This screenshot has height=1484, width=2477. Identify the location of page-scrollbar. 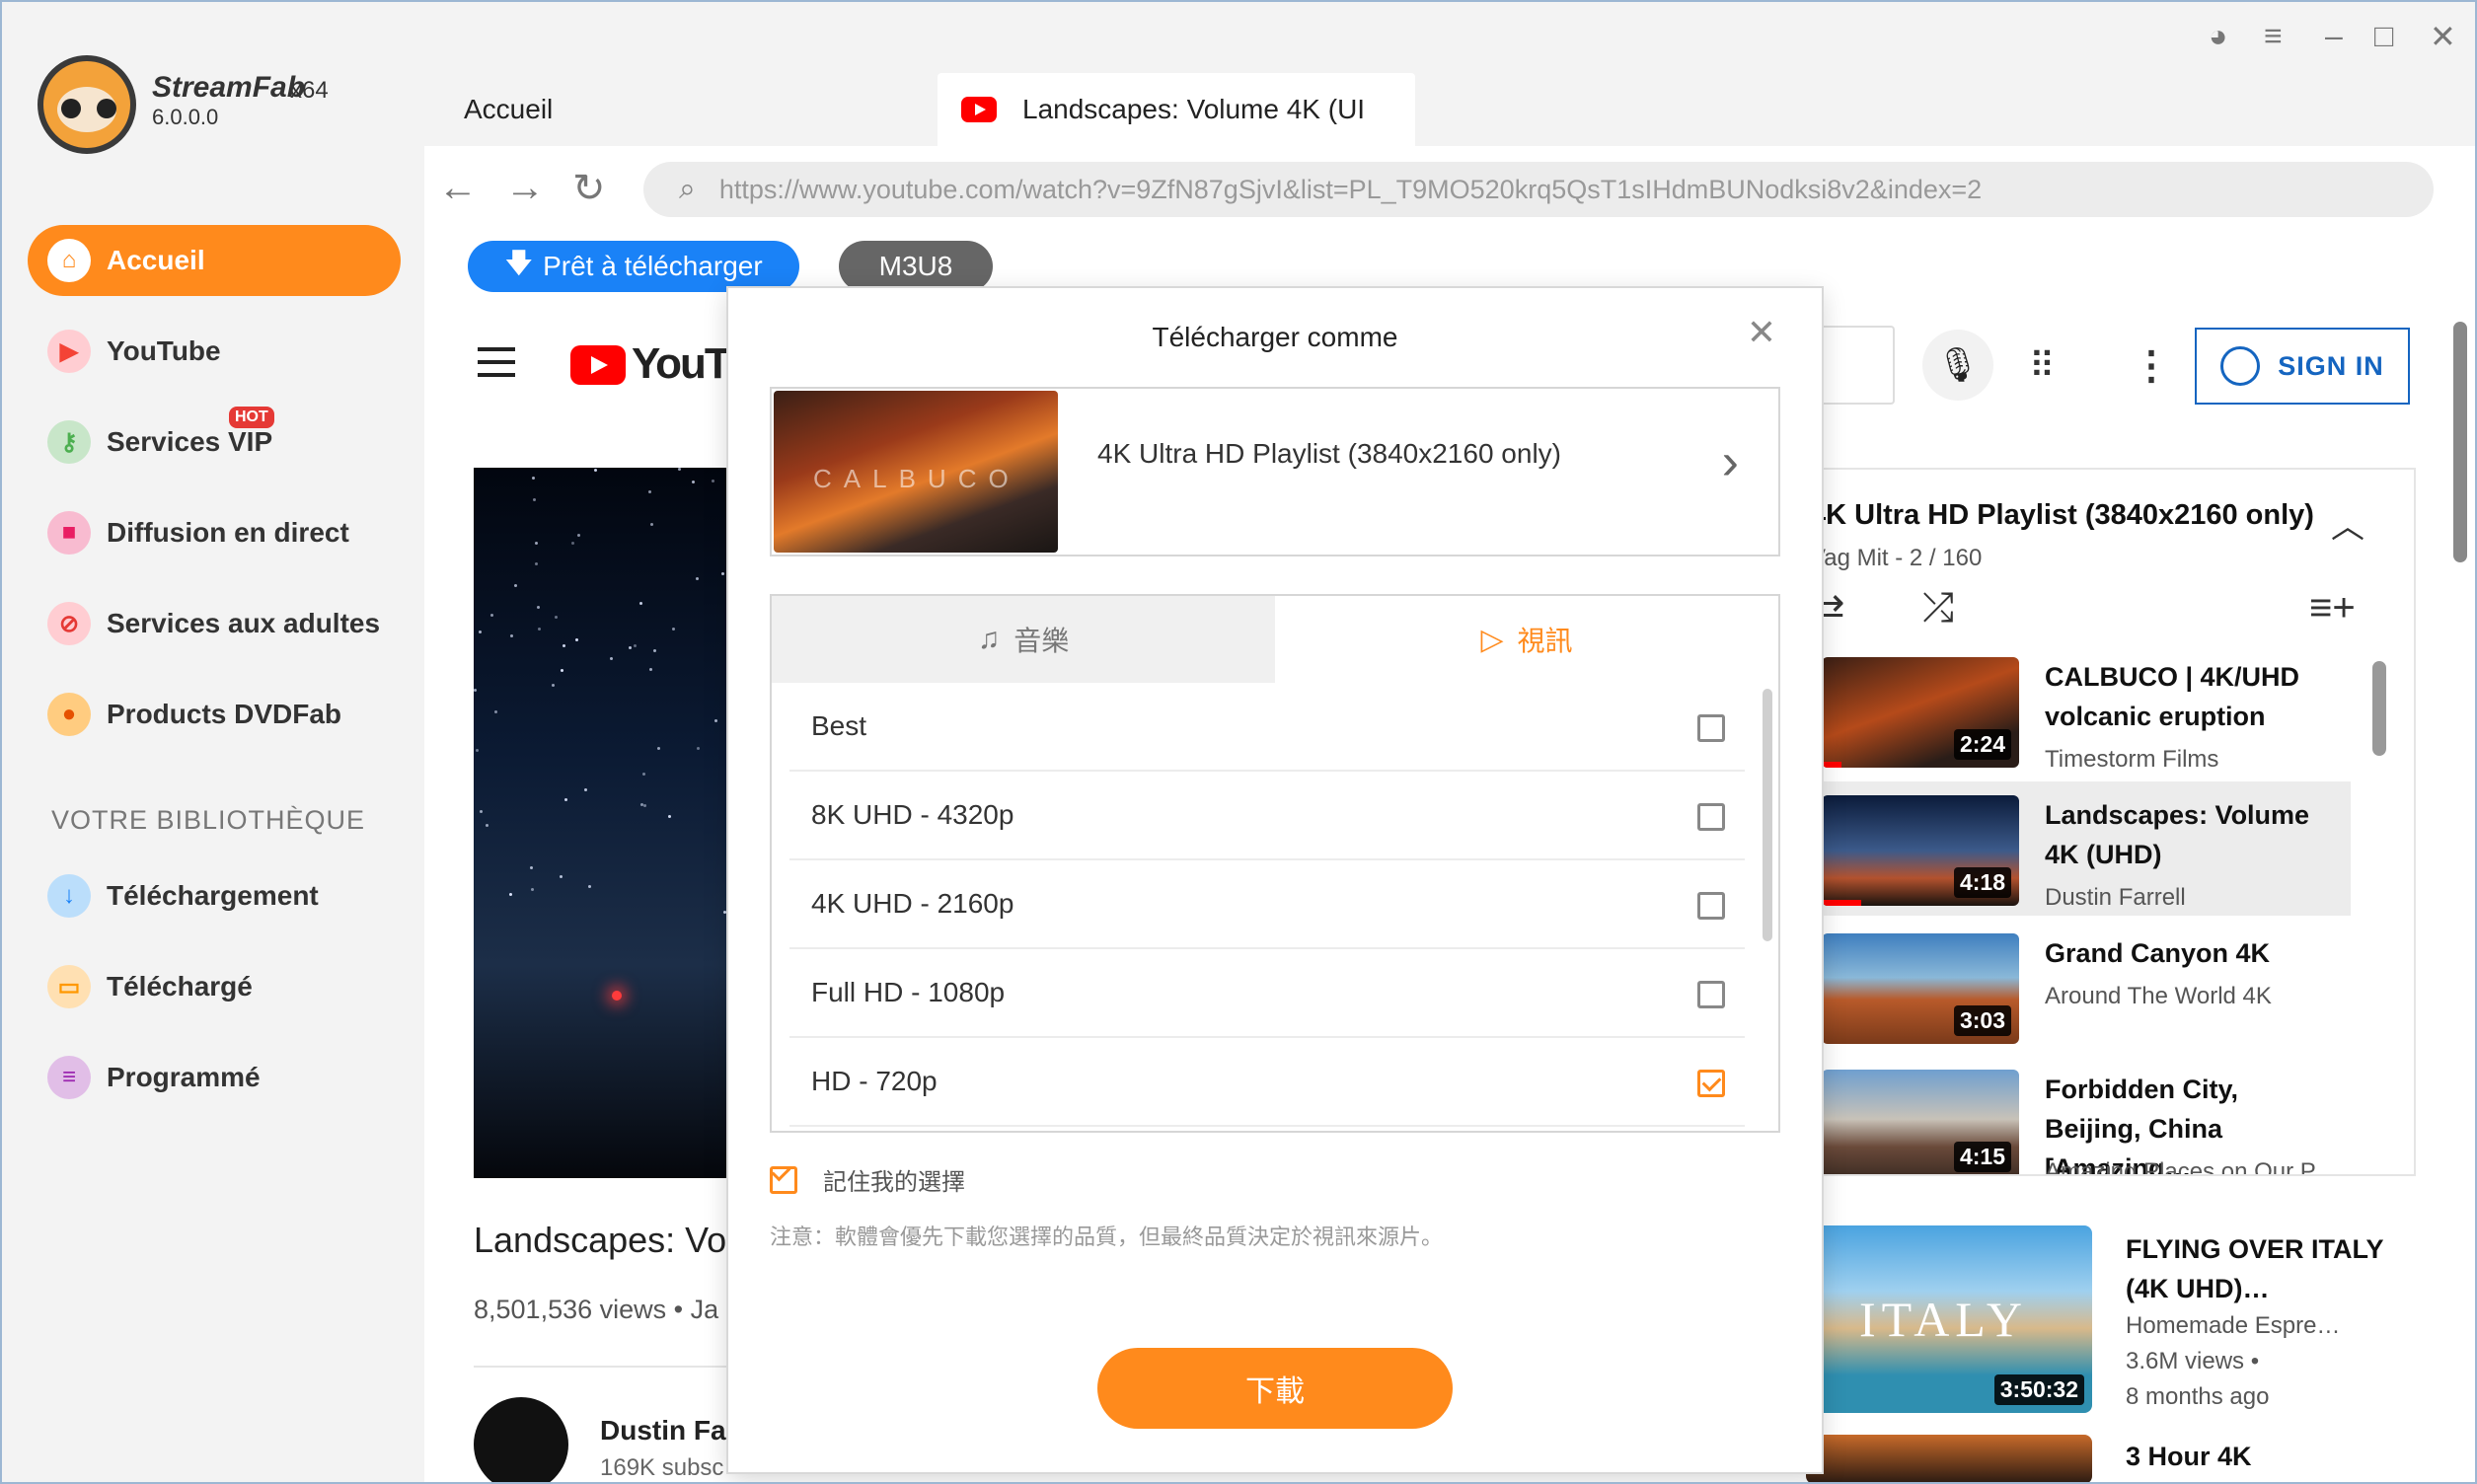
(2460, 442).